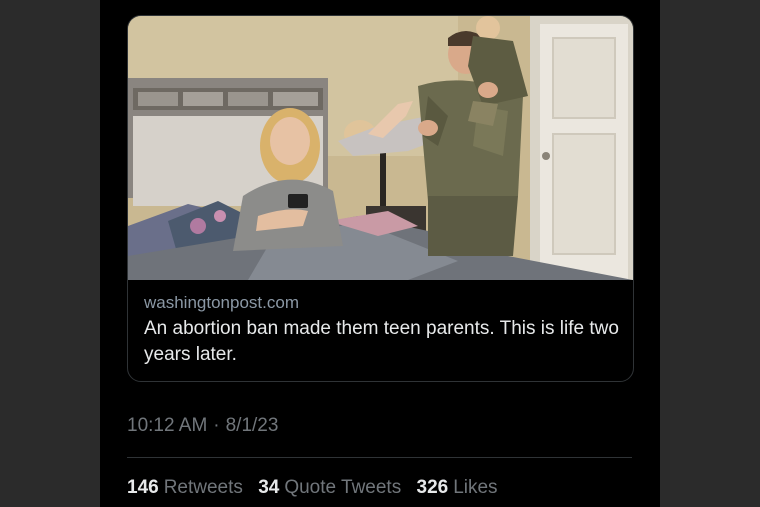 The width and height of the screenshot is (760, 507). What do you see at coordinates (475, 487) in the screenshot?
I see `likes-label: Likes` at bounding box center [475, 487].